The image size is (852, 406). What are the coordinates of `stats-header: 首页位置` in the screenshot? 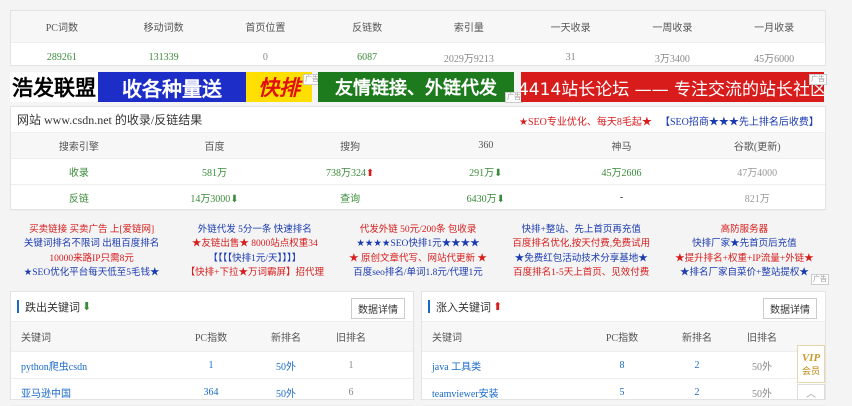 It's located at (265, 28).